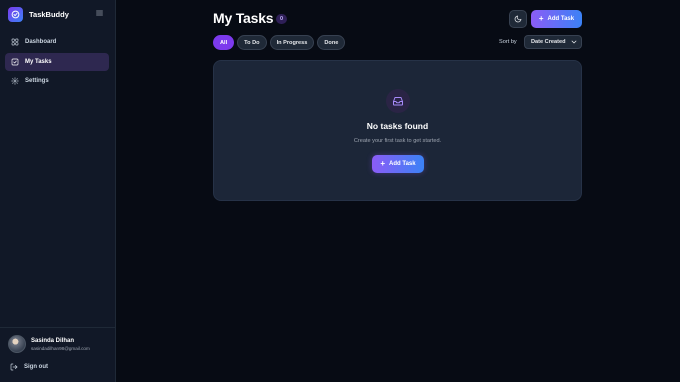 Image resolution: width=680 pixels, height=382 pixels. Describe the element at coordinates (281, 19) in the screenshot. I see `task-count-badge: 0` at that location.